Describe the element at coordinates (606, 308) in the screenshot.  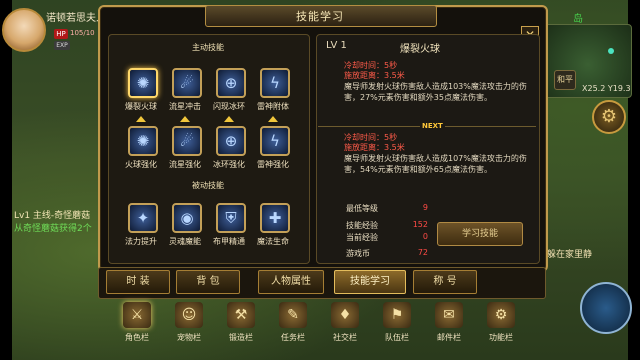
I see `attack-skill-orb` at that location.